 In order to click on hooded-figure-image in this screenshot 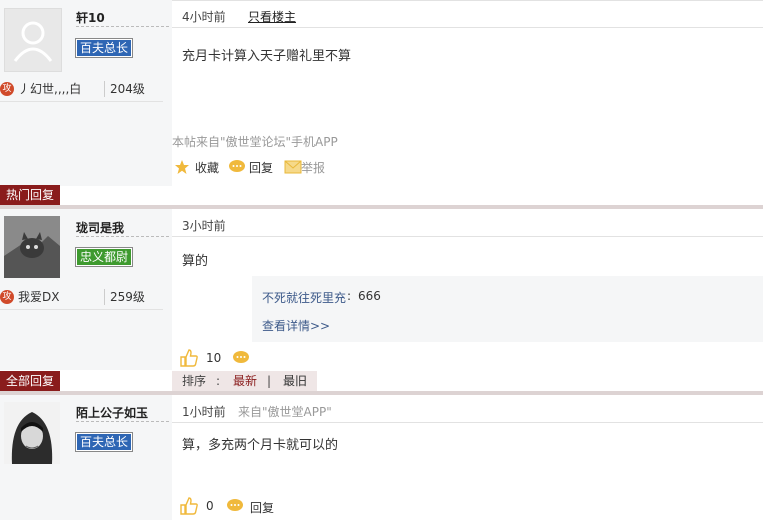, I will do `click(32, 433)`.